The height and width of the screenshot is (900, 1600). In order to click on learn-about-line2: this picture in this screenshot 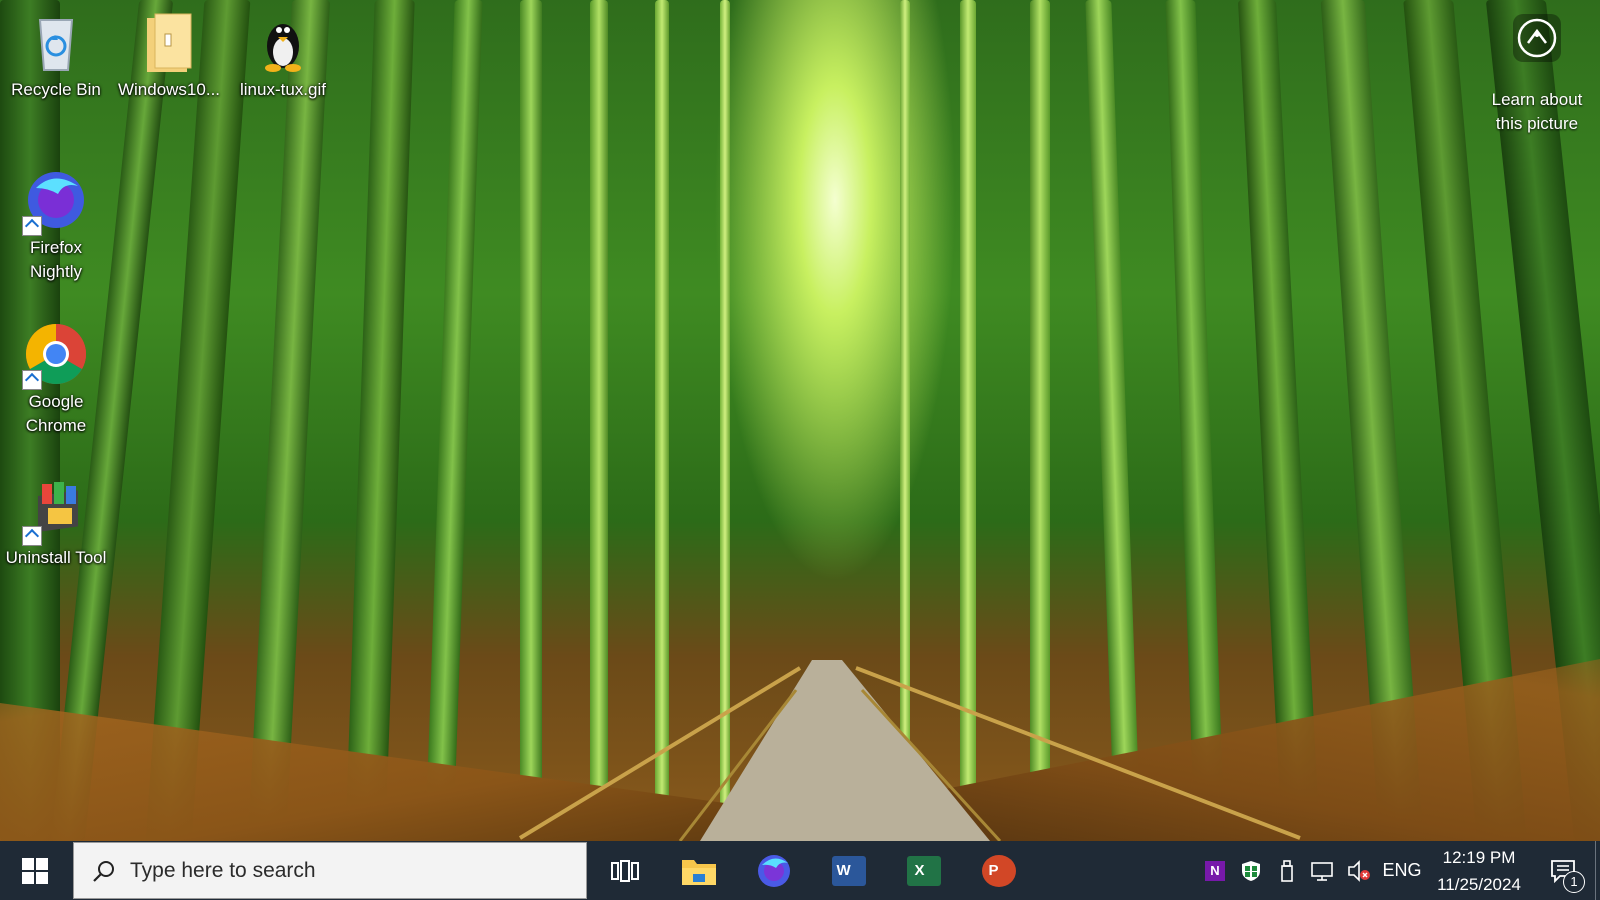, I will do `click(1537, 123)`.